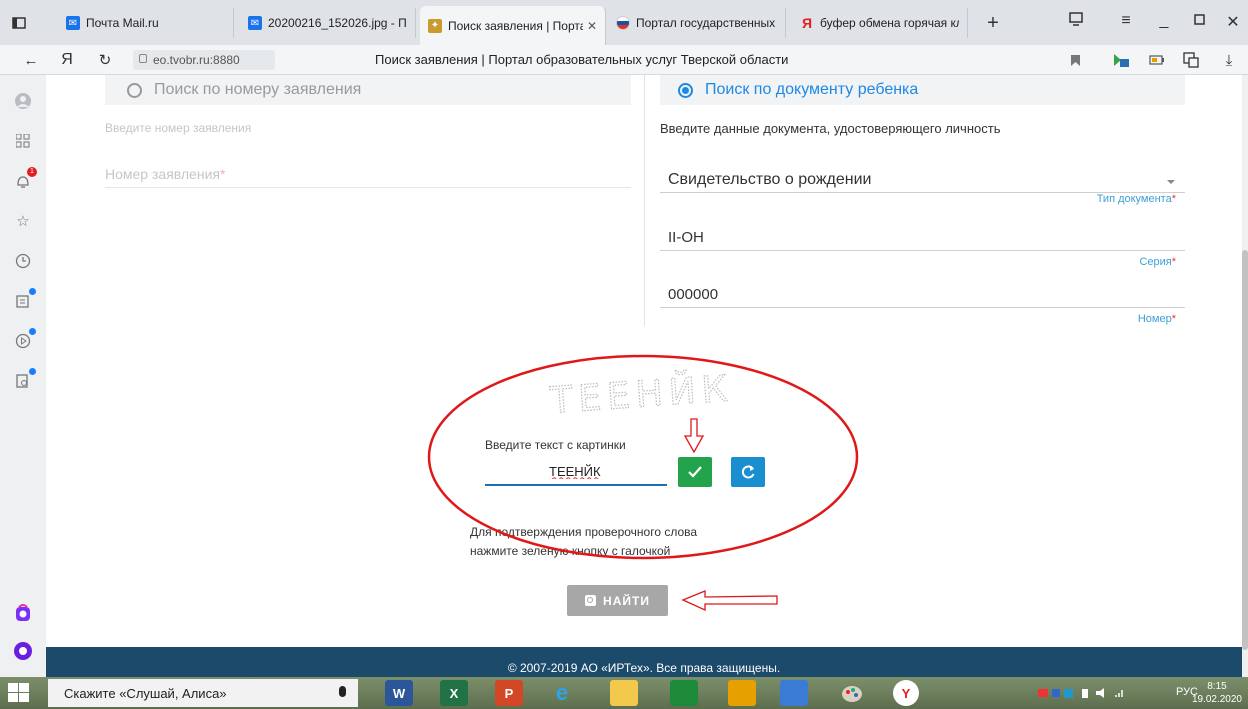 The width and height of the screenshot is (1248, 709). Describe the element at coordinates (23, 651) in the screenshot. I see `alice-assistant-icon` at that location.